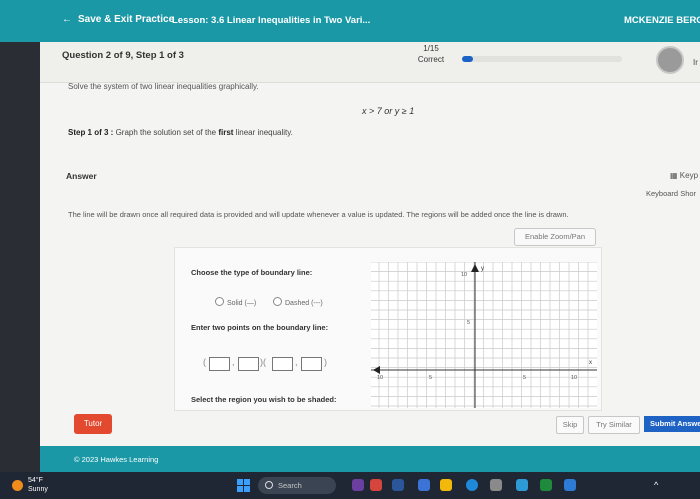 The height and width of the screenshot is (499, 700). Describe the element at coordinates (298, 302) in the screenshot. I see `dashed-radio: Dashed (---)` at that location.